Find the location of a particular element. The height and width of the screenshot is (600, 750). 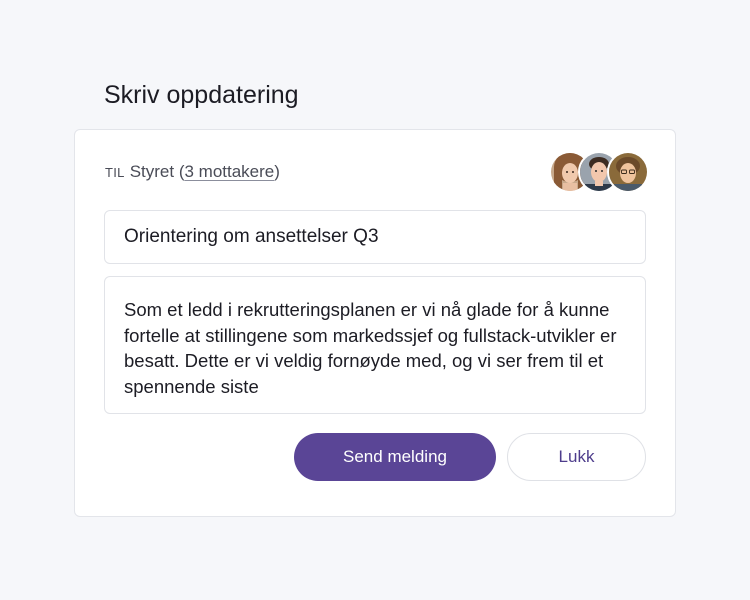

close-paren: ) is located at coordinates (277, 171).